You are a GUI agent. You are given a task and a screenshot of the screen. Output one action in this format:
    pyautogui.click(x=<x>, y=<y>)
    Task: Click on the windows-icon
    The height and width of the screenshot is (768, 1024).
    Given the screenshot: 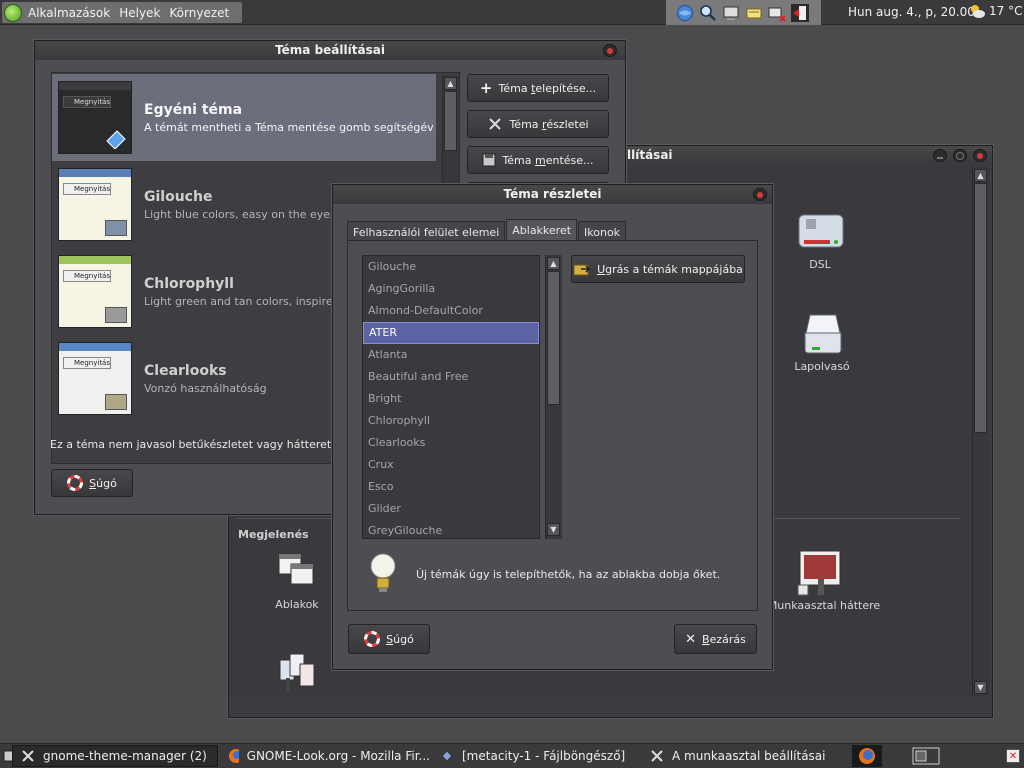 What is the action you would take?
    pyautogui.click(x=297, y=571)
    